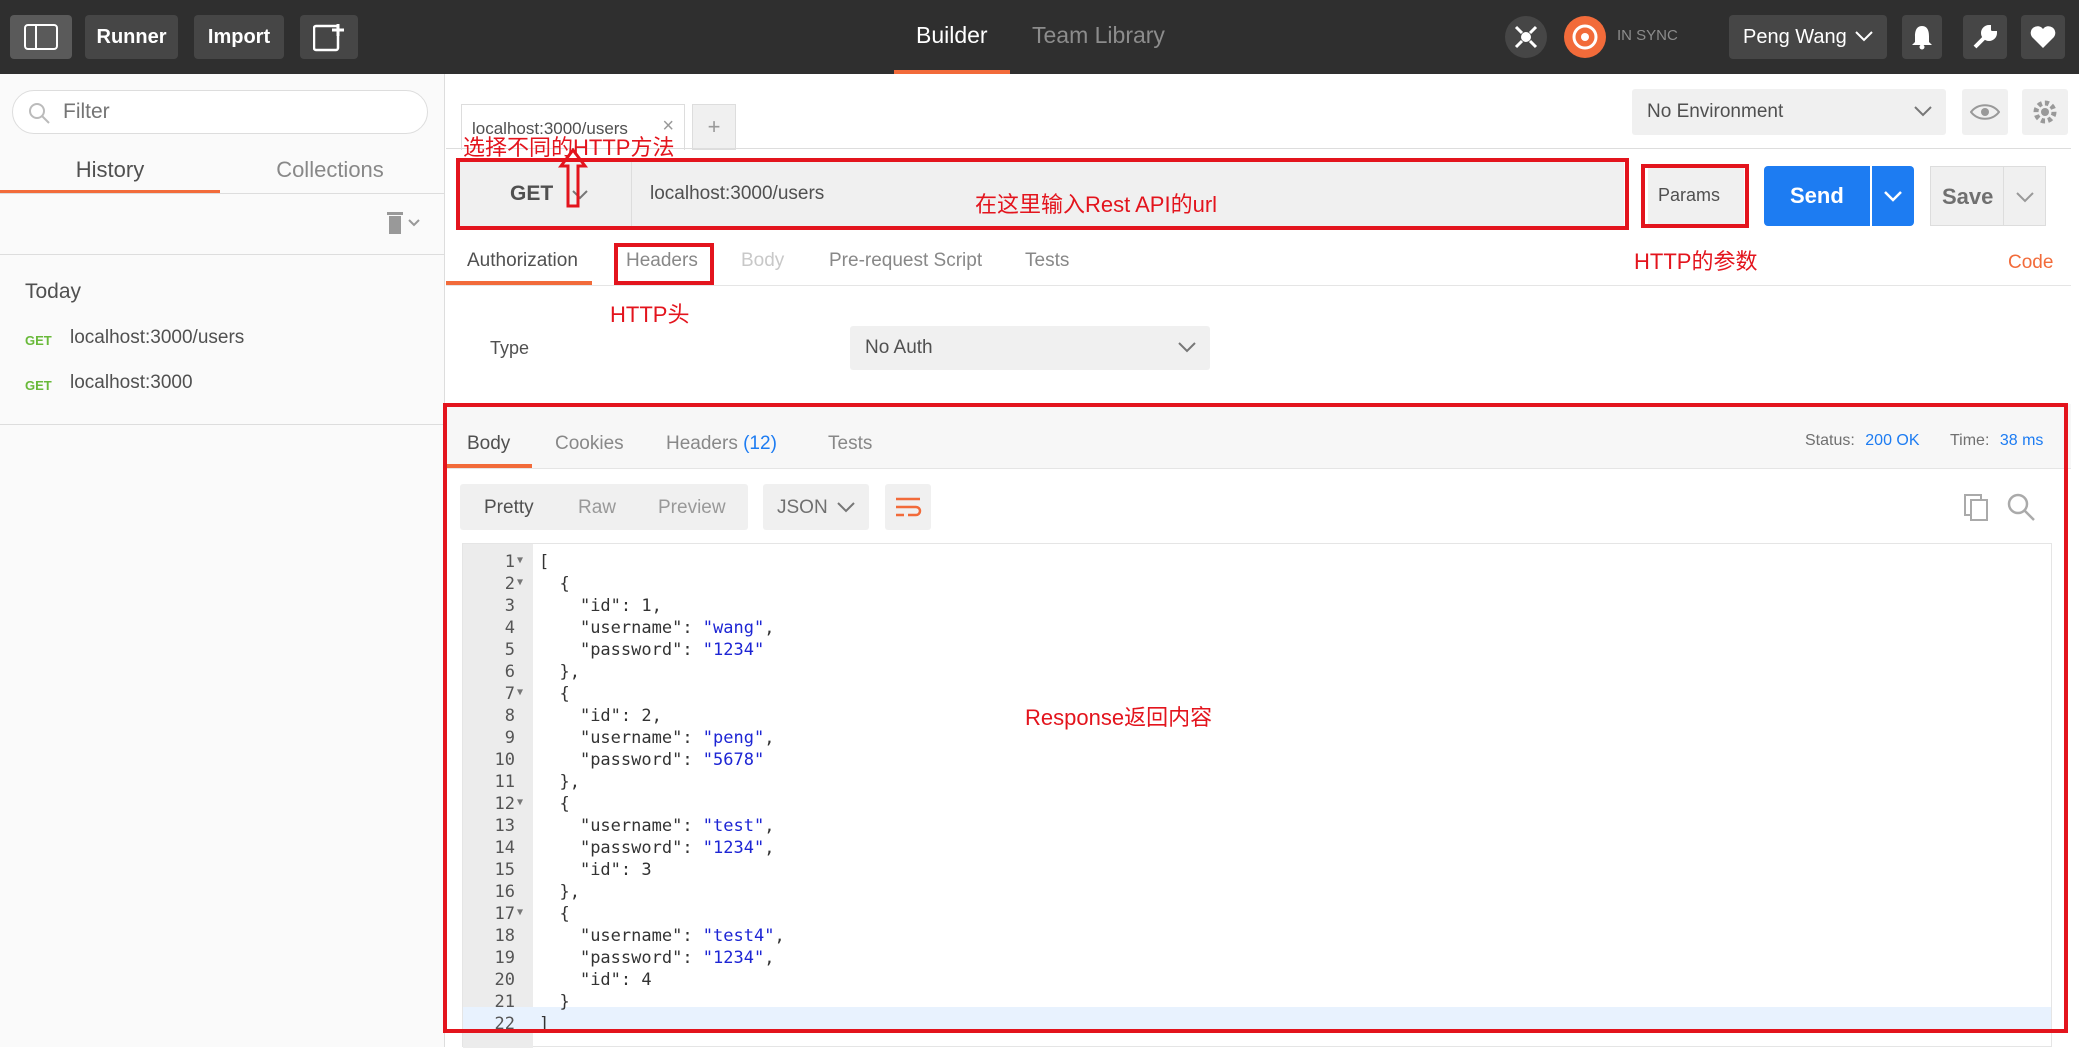 The image size is (2079, 1048). What do you see at coordinates (131, 382) in the screenshot?
I see `history-url: localhost:3000` at bounding box center [131, 382].